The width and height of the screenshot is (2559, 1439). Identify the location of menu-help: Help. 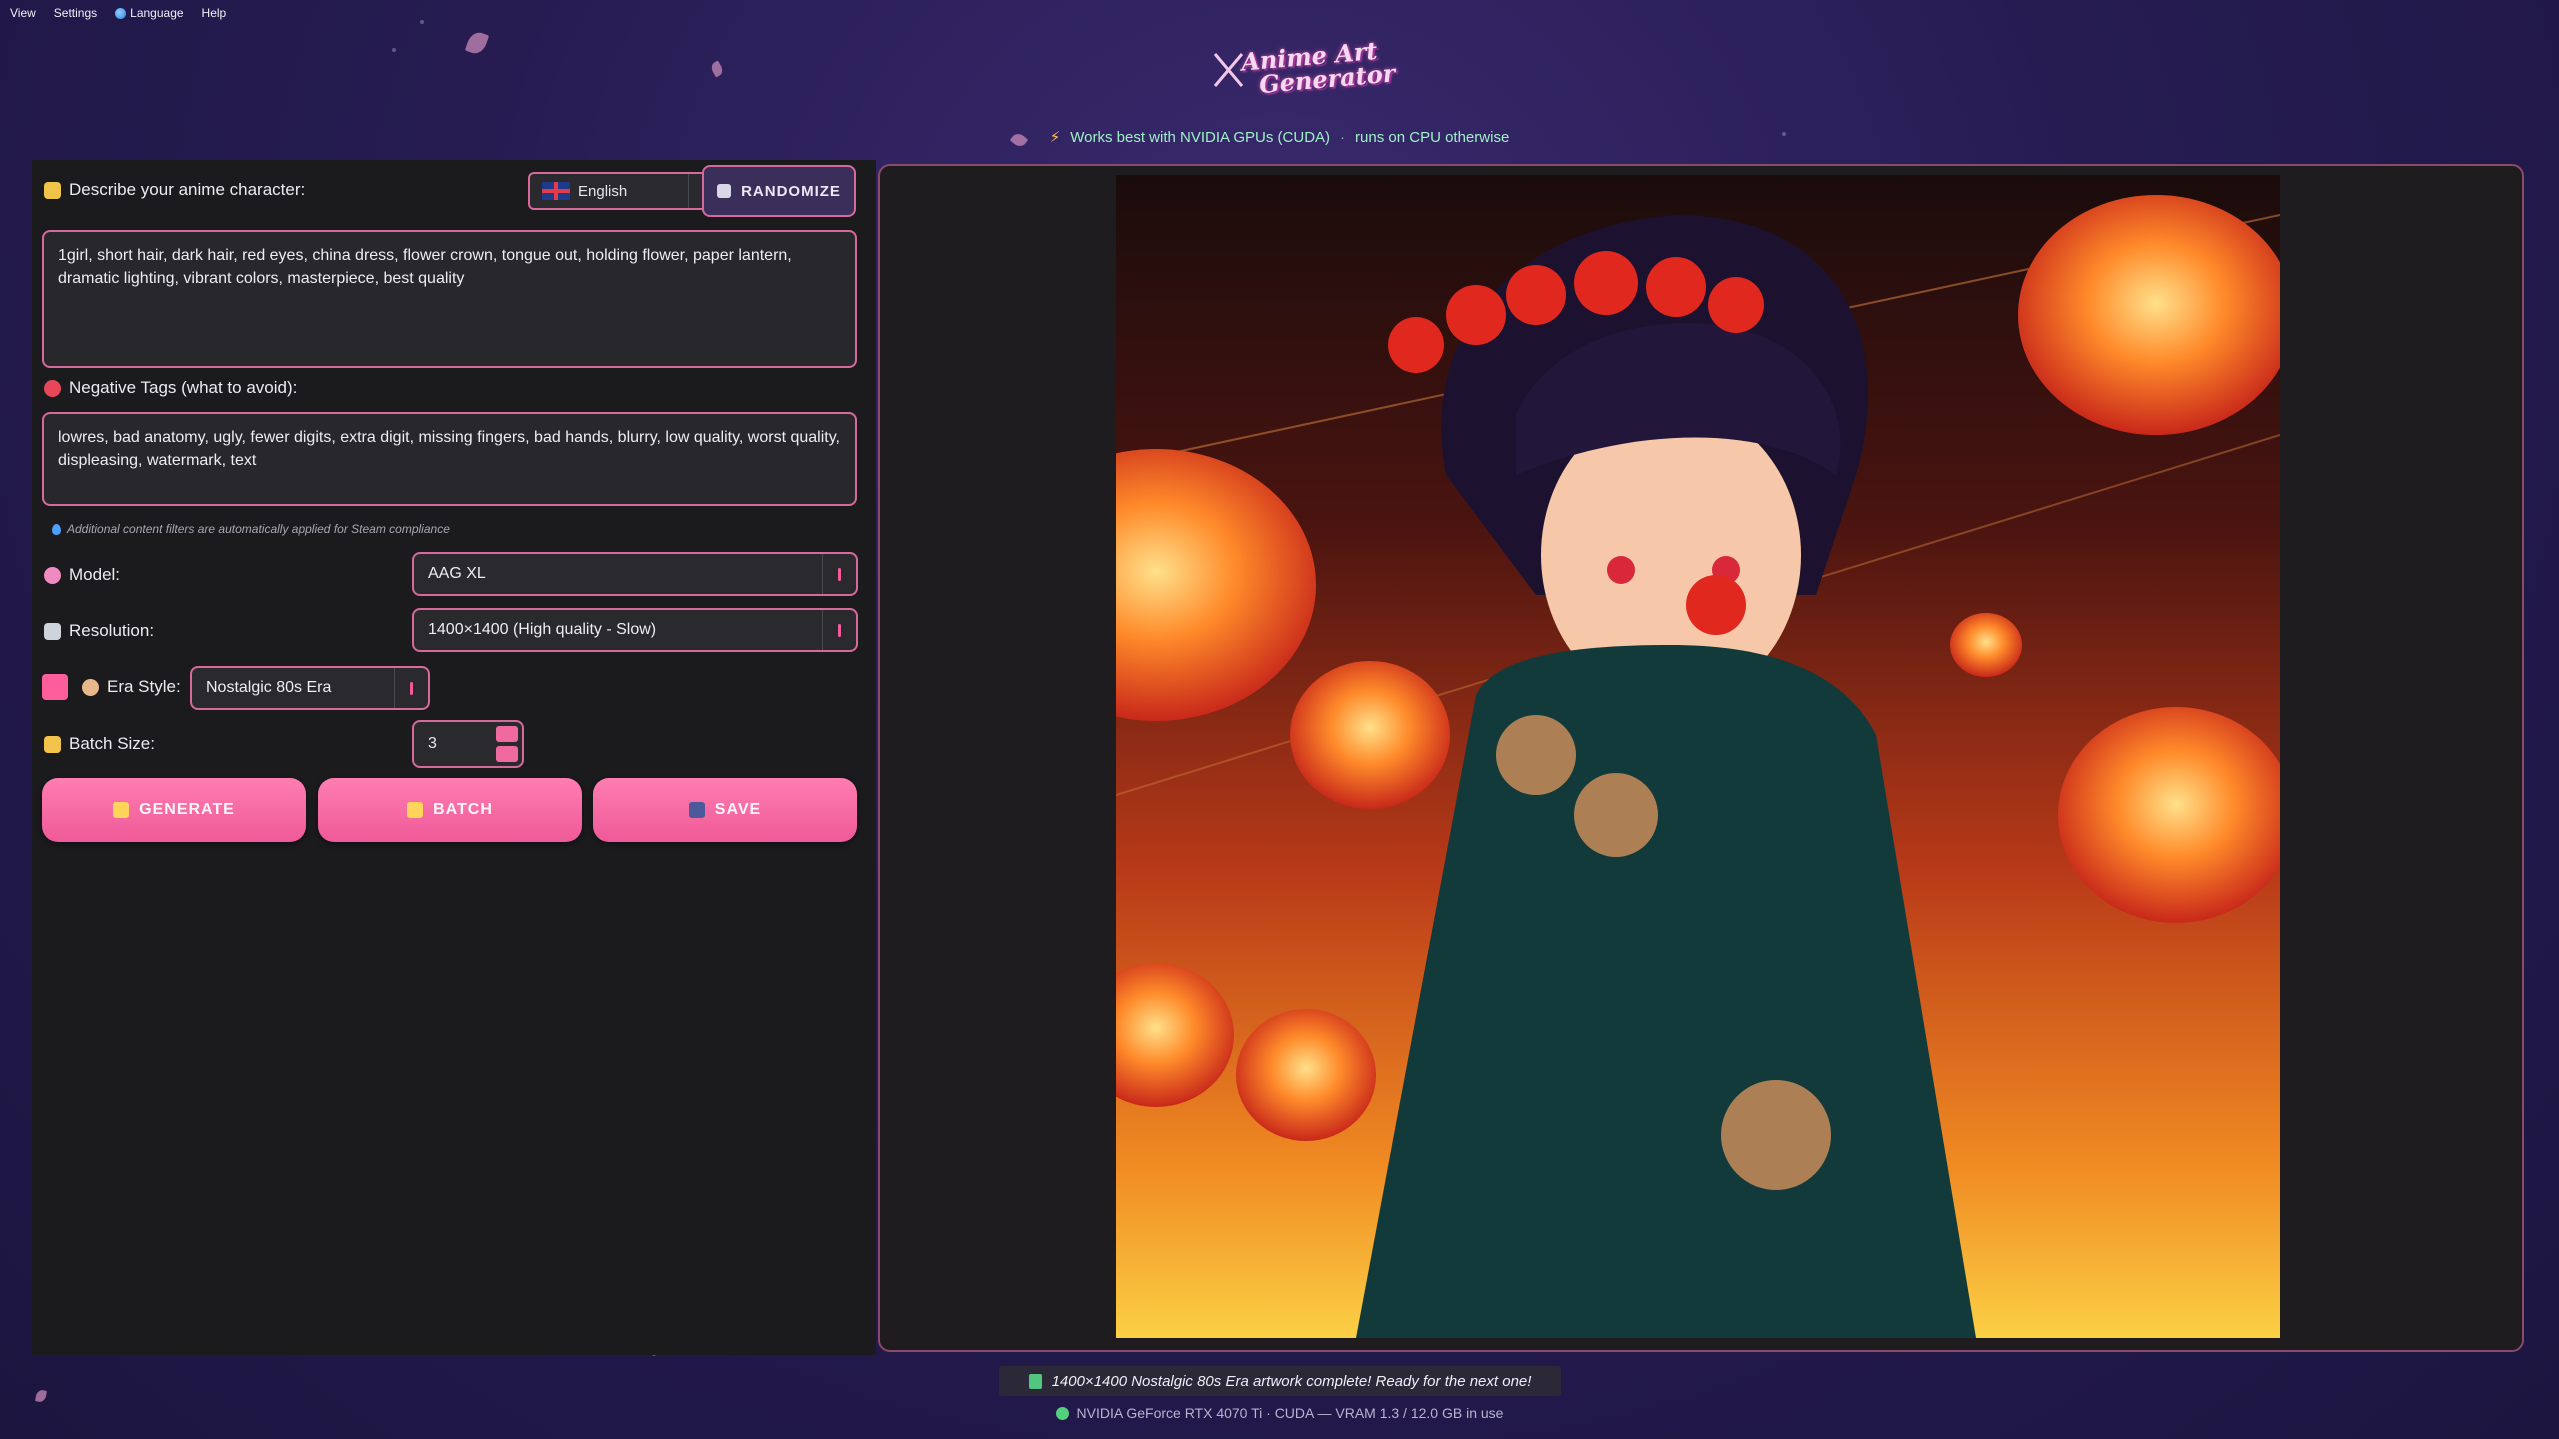
(214, 13).